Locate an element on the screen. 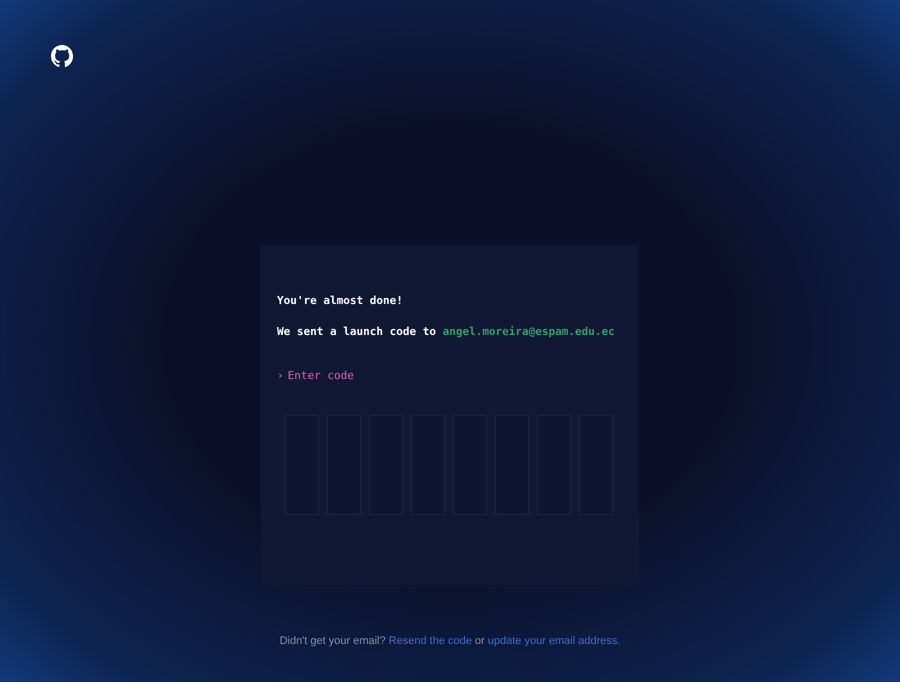 The height and width of the screenshot is (682, 900). resend-message: Didn't get your email? Resend the code or update your email address. is located at coordinates (450, 641).